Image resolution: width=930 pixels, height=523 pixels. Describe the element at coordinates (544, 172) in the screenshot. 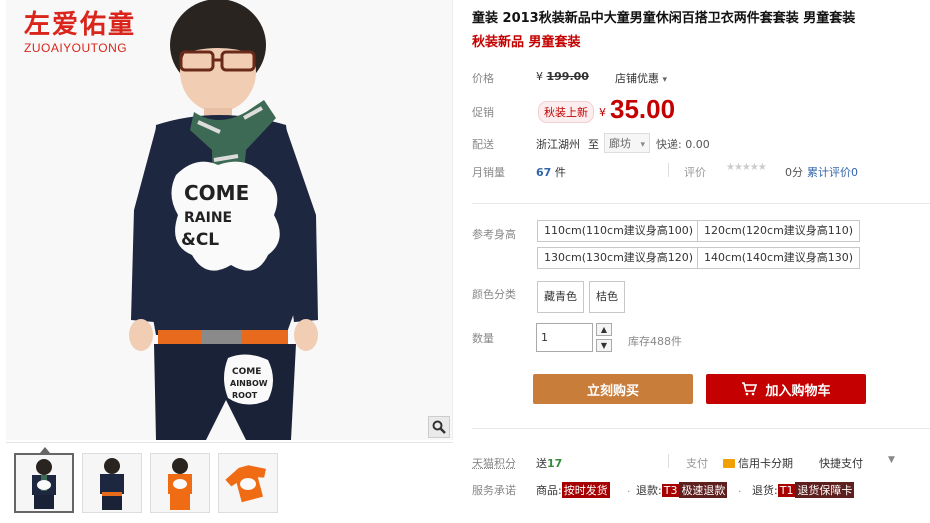

I see `monthly-sales-count: 67` at that location.